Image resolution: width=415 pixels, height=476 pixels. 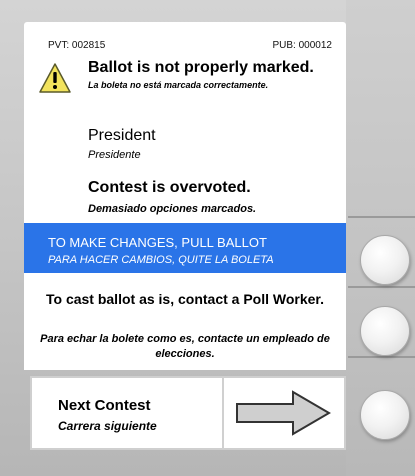 I want to click on next-contest-label-es: Carrera siguiente, so click(x=107, y=426).